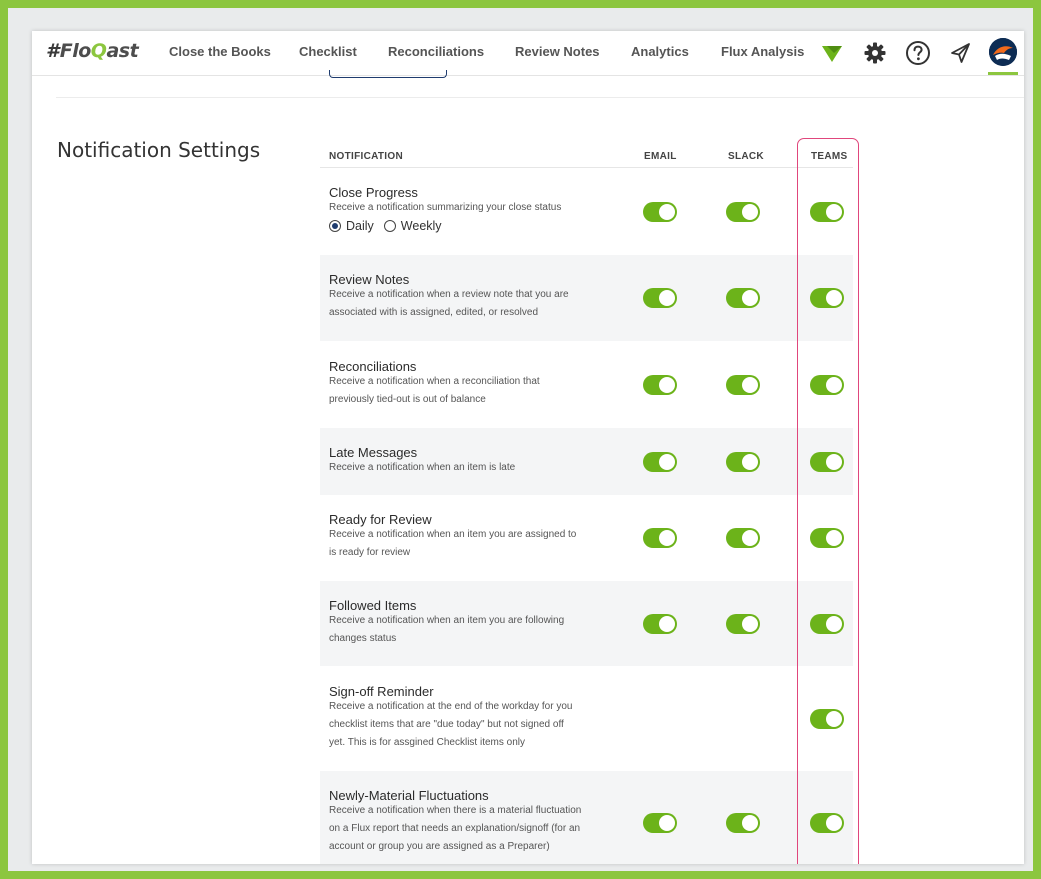 Image resolution: width=1041 pixels, height=879 pixels. Describe the element at coordinates (875, 53) in the screenshot. I see `gear-icon` at that location.